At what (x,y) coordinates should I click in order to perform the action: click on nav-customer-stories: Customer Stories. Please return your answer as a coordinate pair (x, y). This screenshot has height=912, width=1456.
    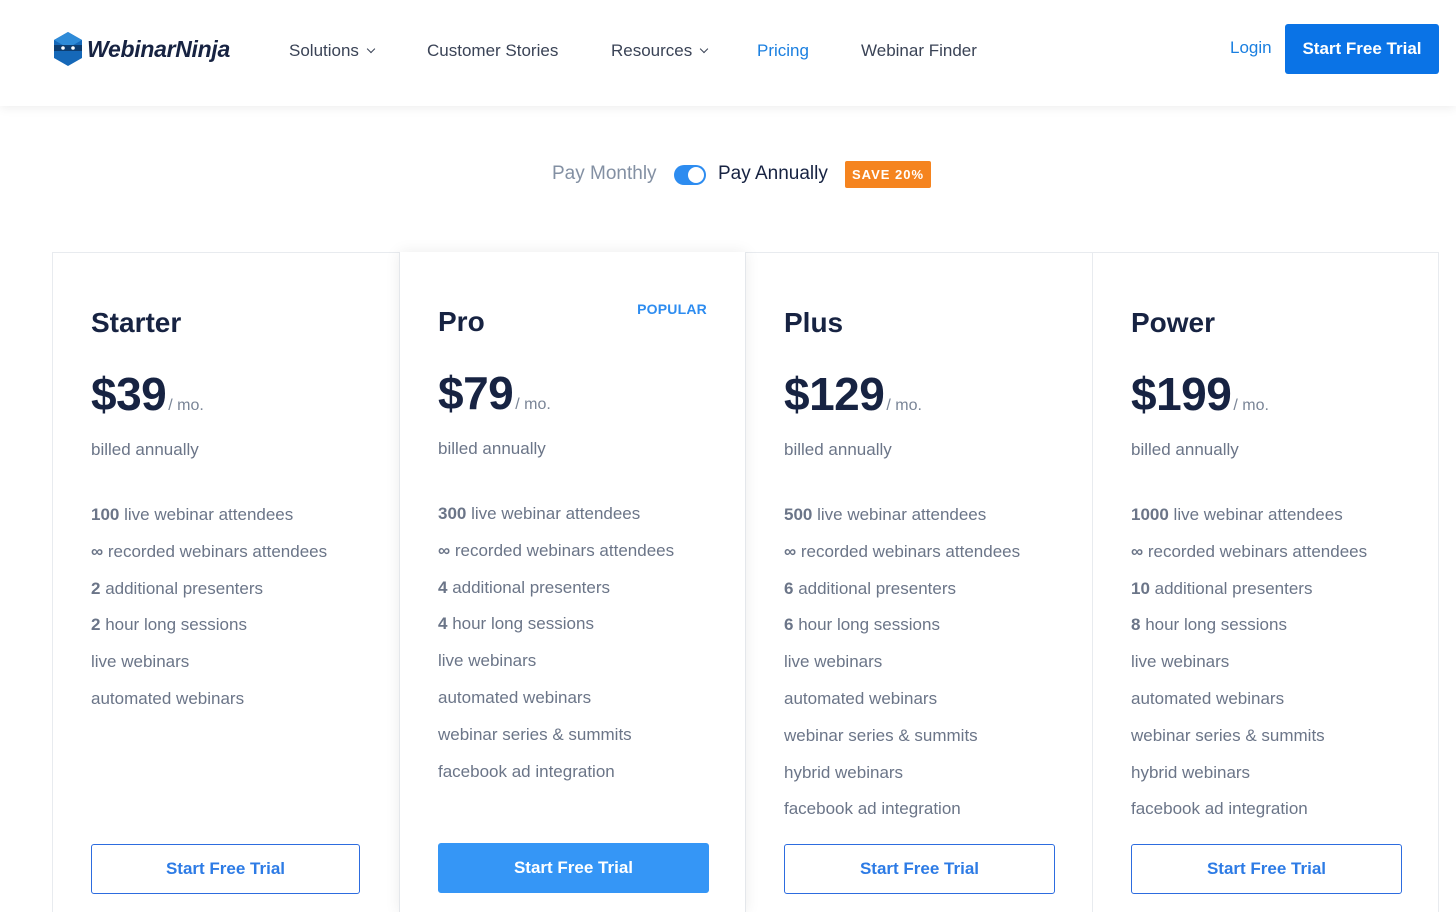
    Looking at the image, I should click on (492, 51).